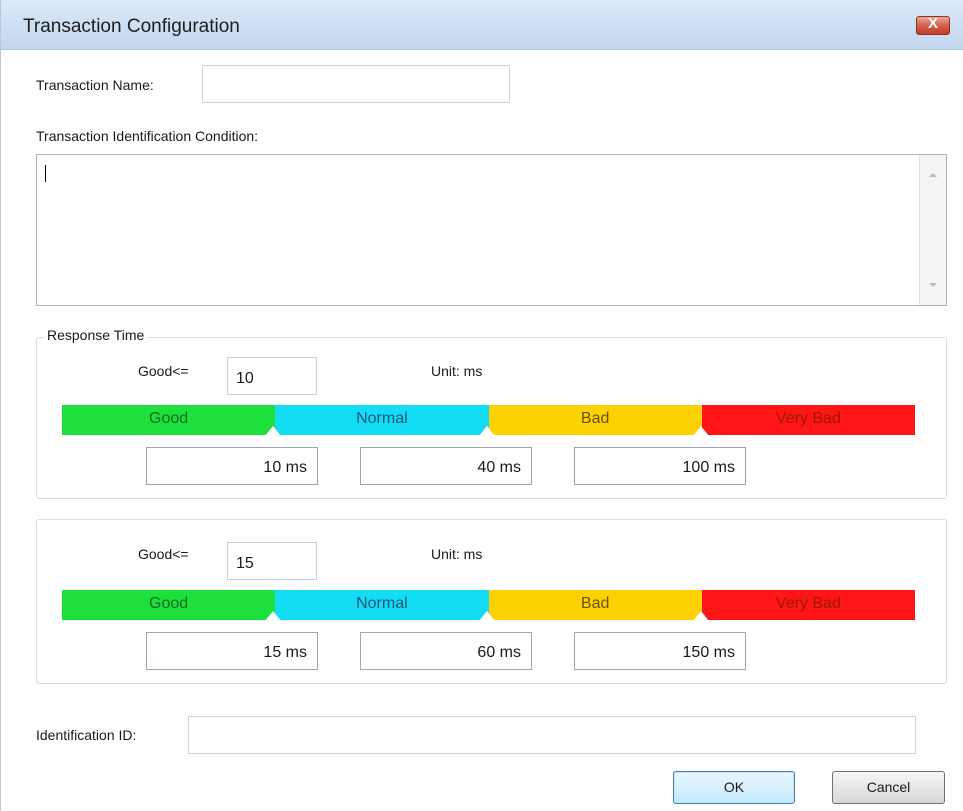 This screenshot has height=811, width=963. What do you see at coordinates (595, 605) in the screenshot?
I see `segment-bad-2: Bad` at bounding box center [595, 605].